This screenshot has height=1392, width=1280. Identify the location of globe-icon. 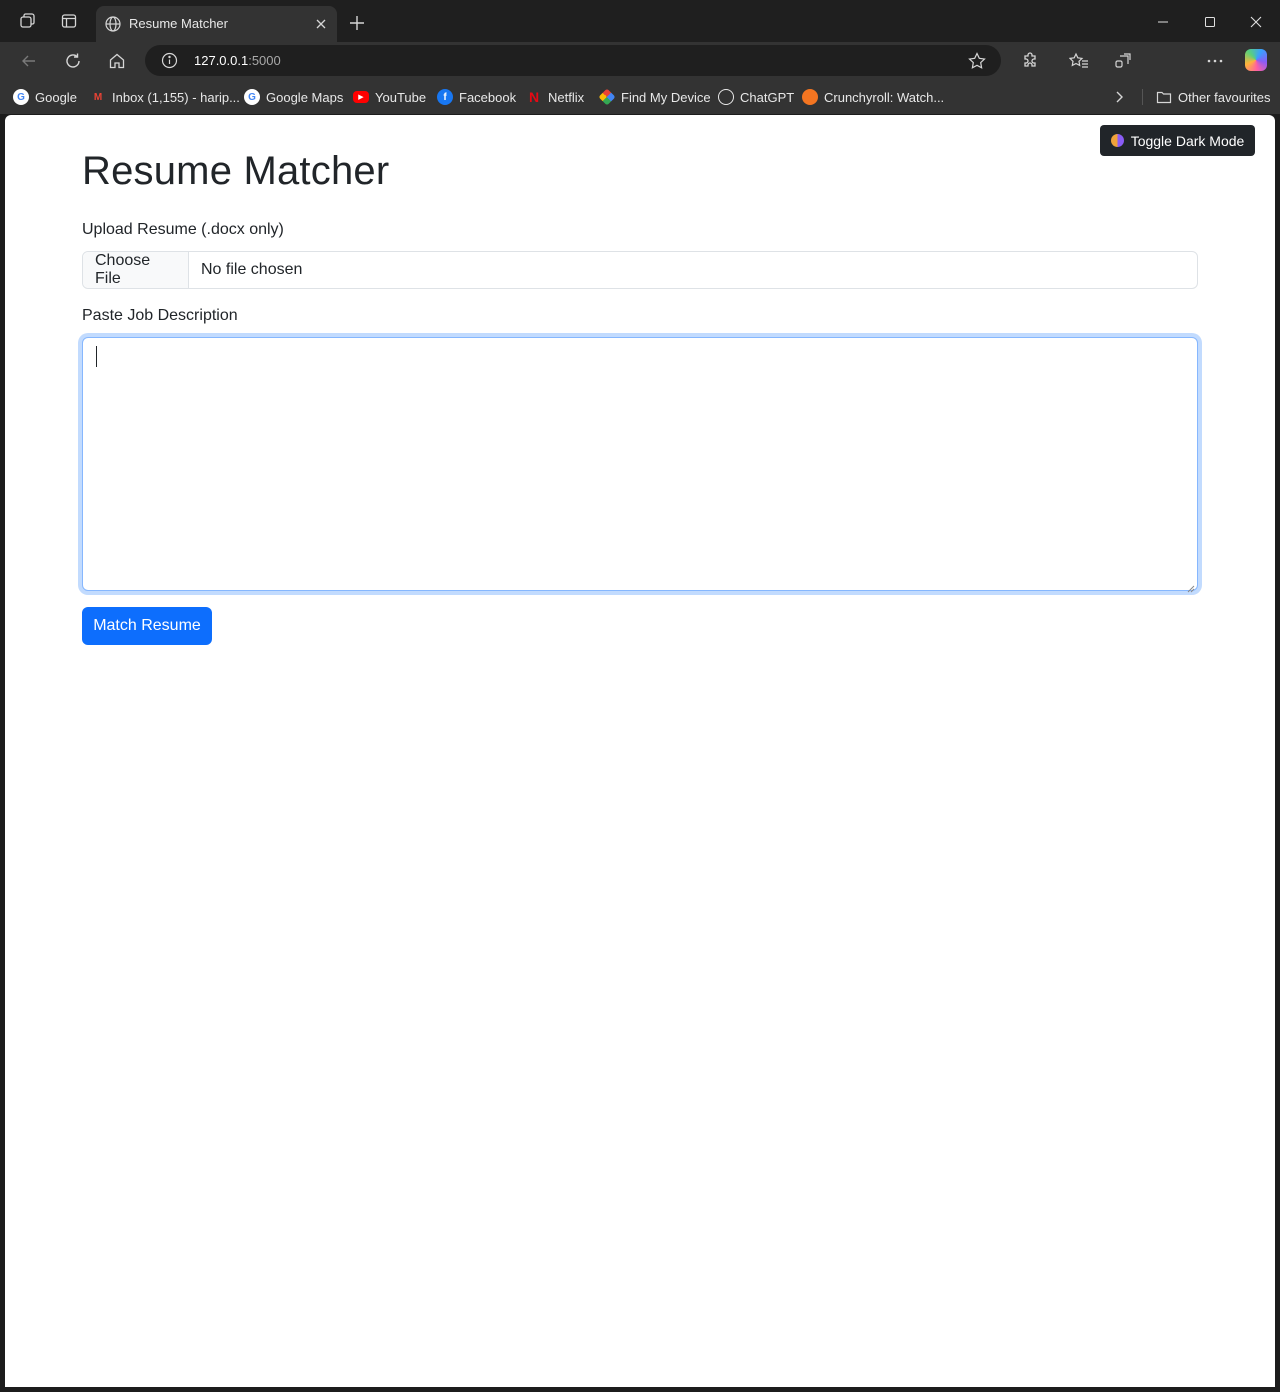
(113, 24).